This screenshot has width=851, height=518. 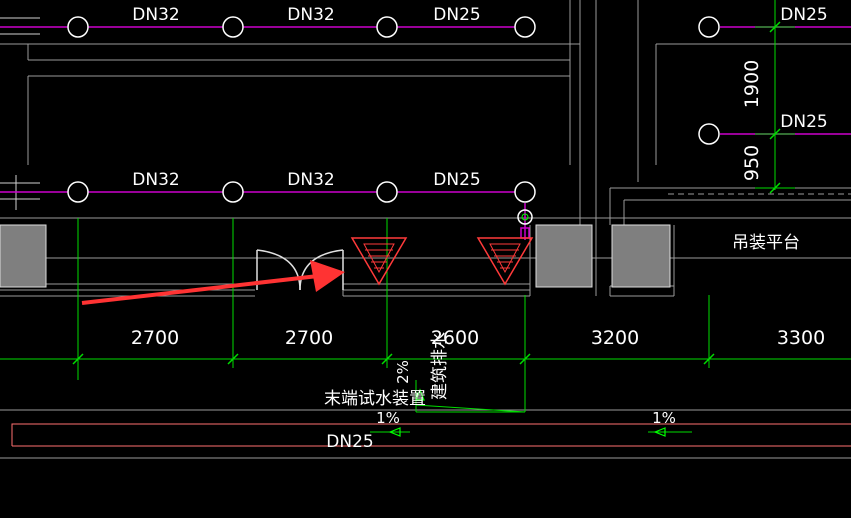 What do you see at coordinates (801, 338) in the screenshot?
I see `dim-label: 3300` at bounding box center [801, 338].